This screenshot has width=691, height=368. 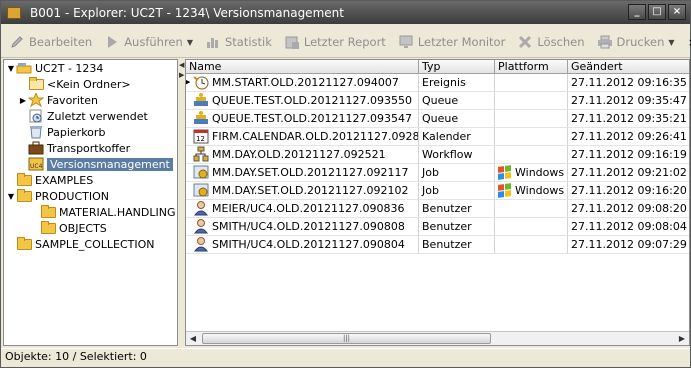 What do you see at coordinates (68, 228) in the screenshot?
I see `tree-item-objects: OBJECTS` at bounding box center [68, 228].